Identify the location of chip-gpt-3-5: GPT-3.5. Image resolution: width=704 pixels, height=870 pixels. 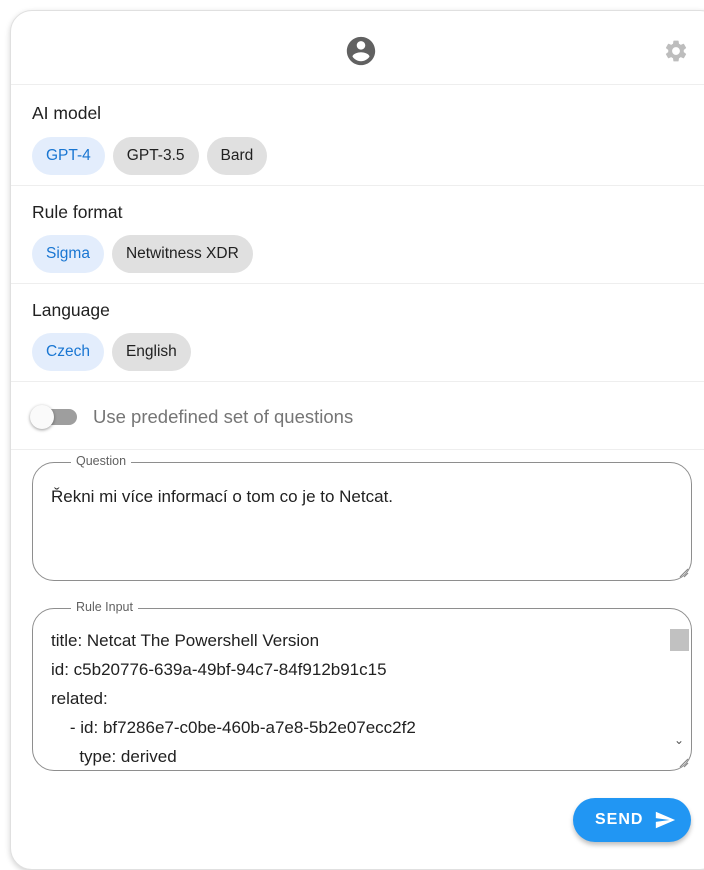
(155, 156).